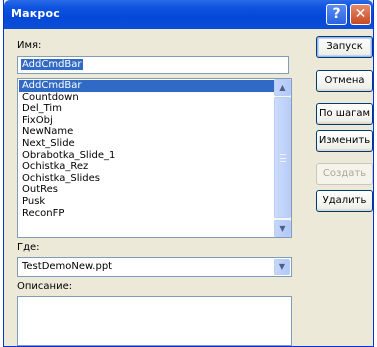 This screenshot has width=377, height=347. I want to click on description-label: Описание:, so click(45, 286).